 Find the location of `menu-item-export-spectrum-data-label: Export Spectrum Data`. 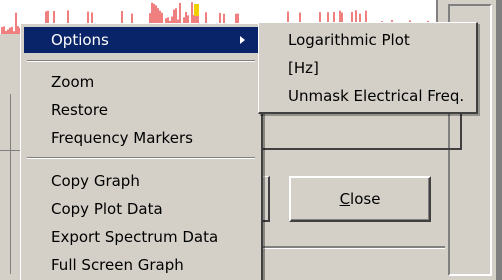

menu-item-export-spectrum-data-label: Export Spectrum Data is located at coordinates (135, 237).